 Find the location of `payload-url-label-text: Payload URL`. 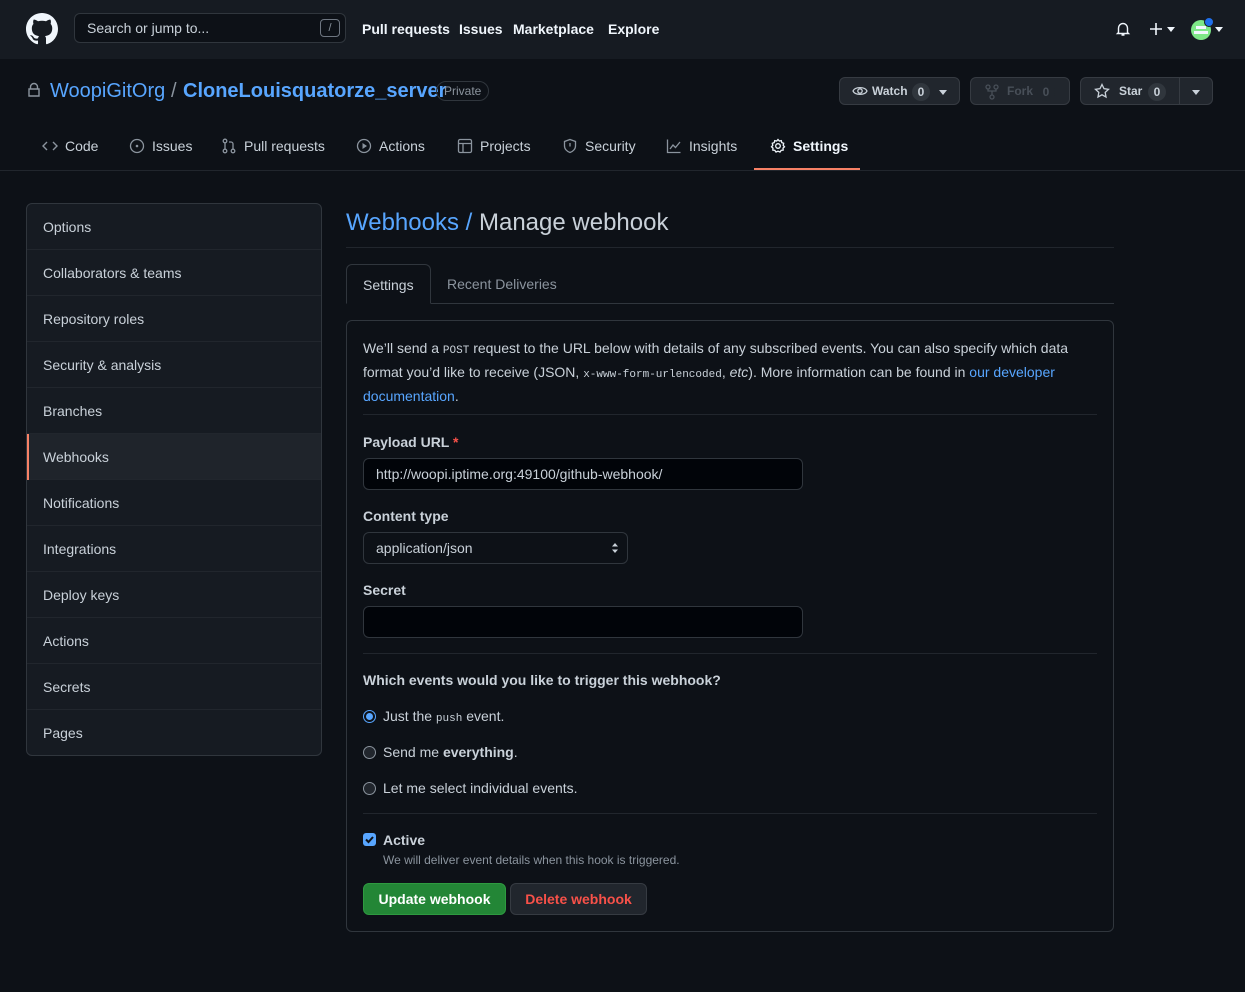

payload-url-label-text: Payload URL is located at coordinates (406, 442).